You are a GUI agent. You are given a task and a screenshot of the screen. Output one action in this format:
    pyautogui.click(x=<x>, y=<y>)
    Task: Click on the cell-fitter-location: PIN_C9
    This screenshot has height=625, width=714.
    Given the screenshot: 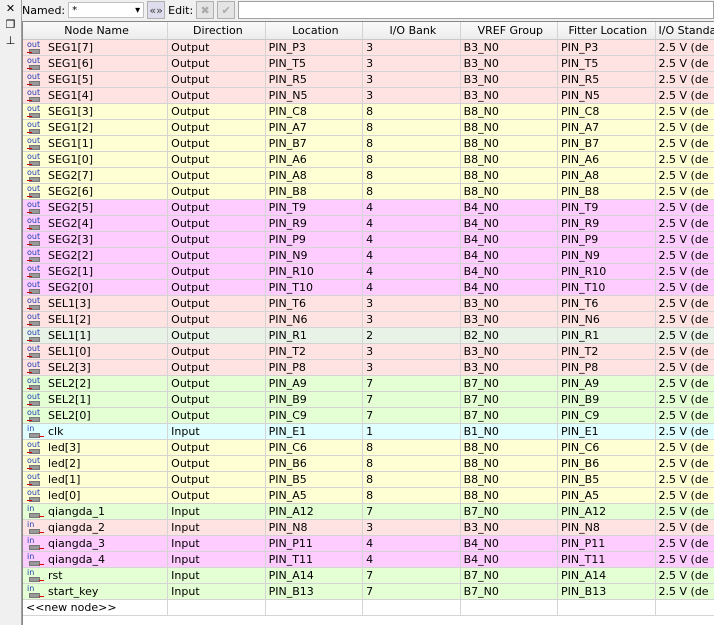 What is the action you would take?
    pyautogui.click(x=607, y=415)
    